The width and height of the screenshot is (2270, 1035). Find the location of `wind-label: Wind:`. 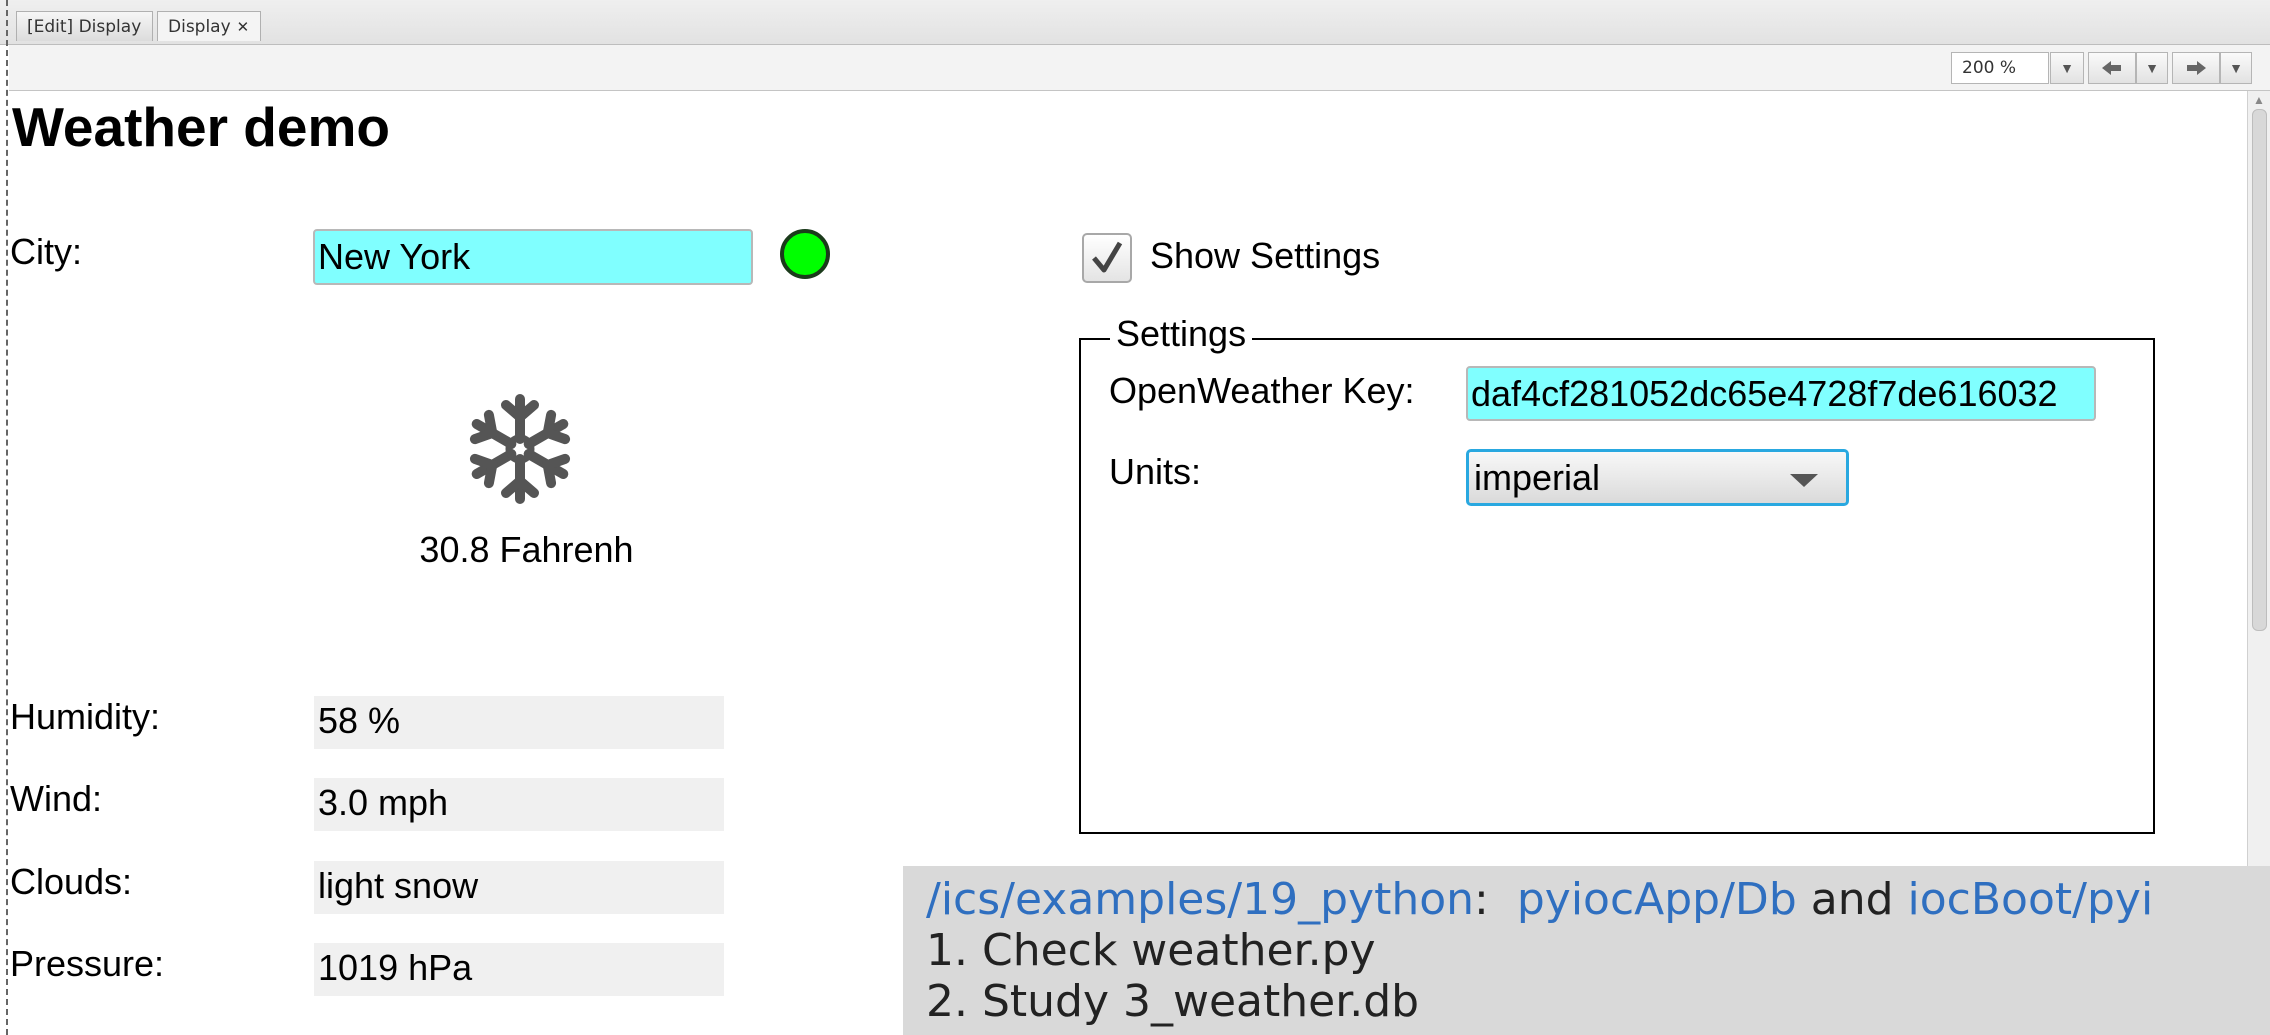

wind-label: Wind: is located at coordinates (56, 798).